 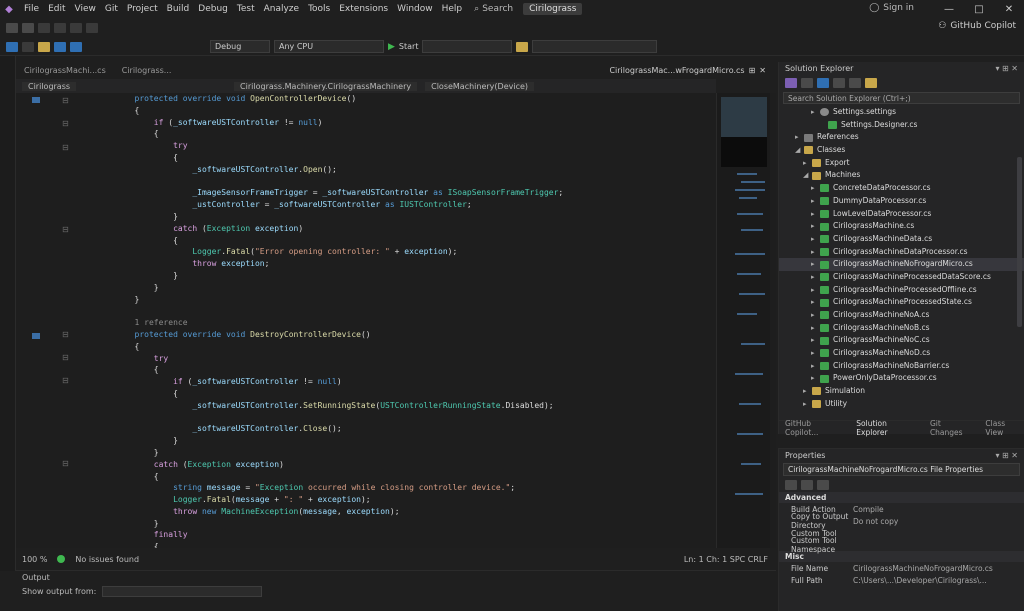 I want to click on property-pages-icon, so click(x=823, y=485).